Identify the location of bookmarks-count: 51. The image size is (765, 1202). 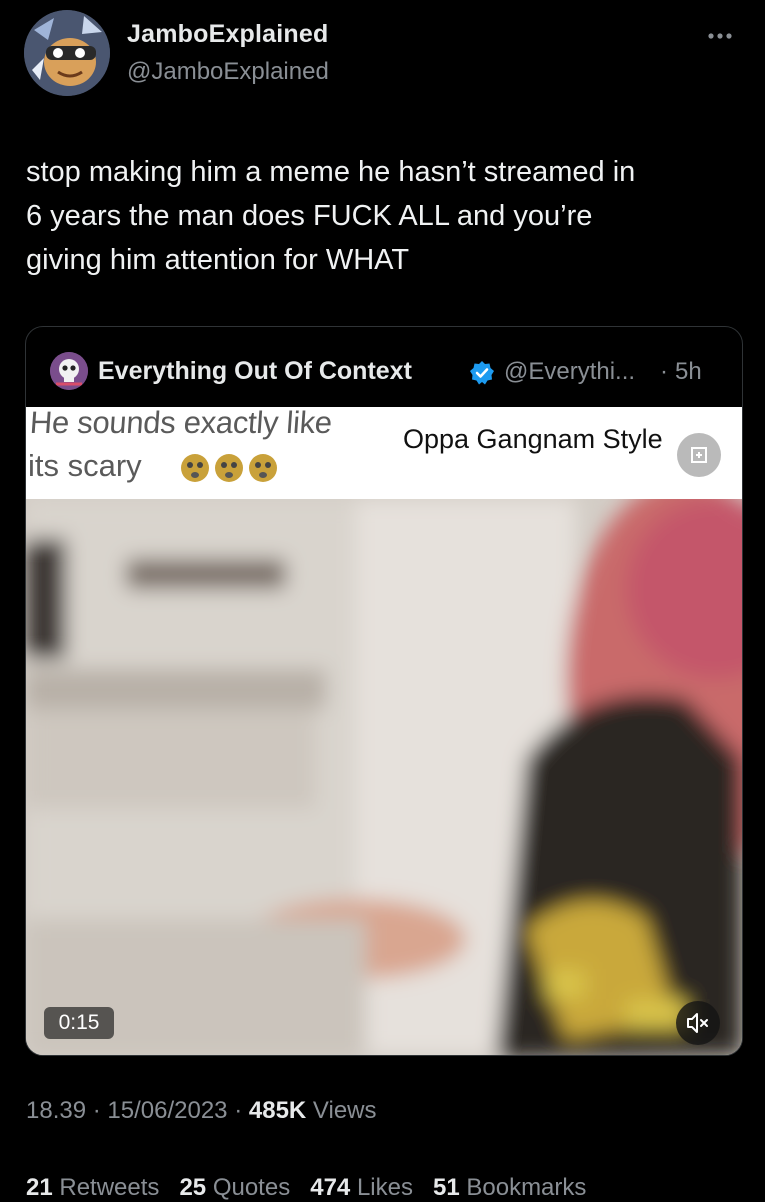
(446, 1187).